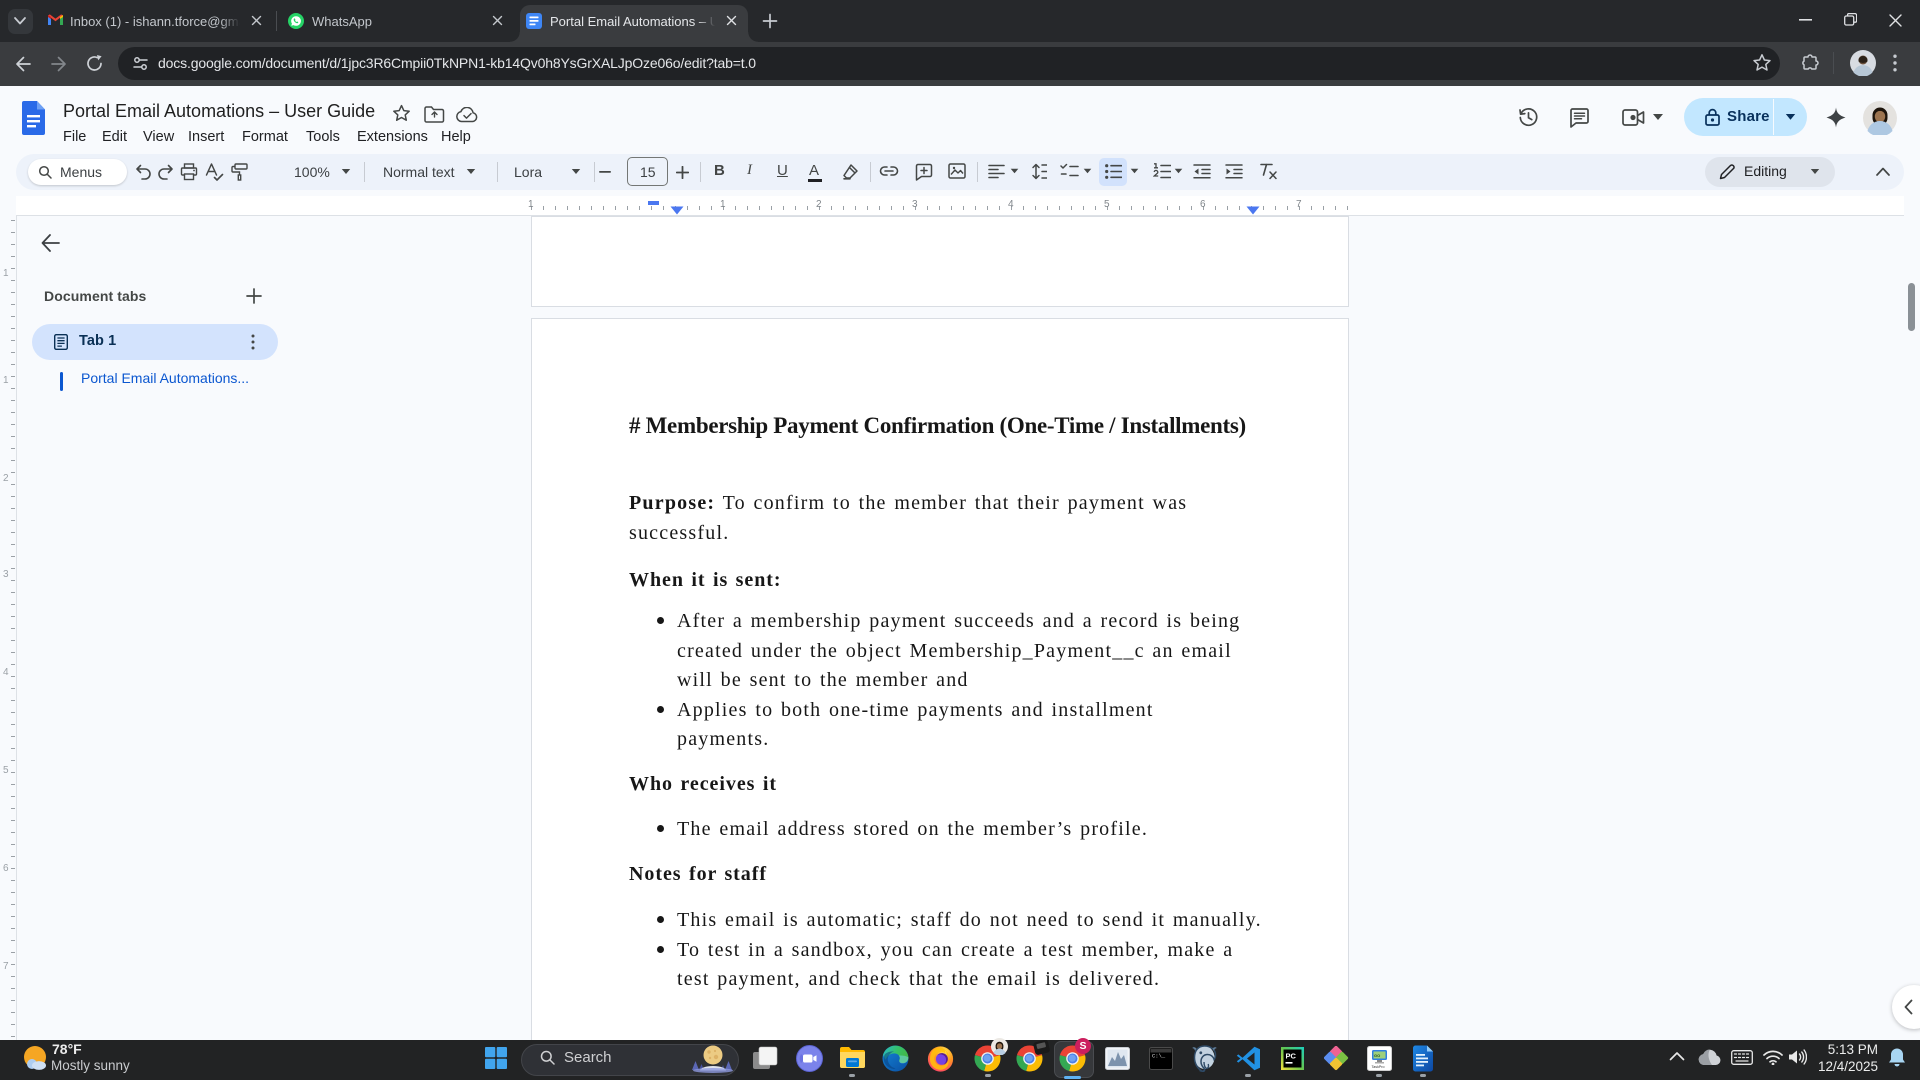 The width and height of the screenshot is (1920, 1080). Describe the element at coordinates (1159, 1056) in the screenshot. I see `svg-text: C:\_` at that location.